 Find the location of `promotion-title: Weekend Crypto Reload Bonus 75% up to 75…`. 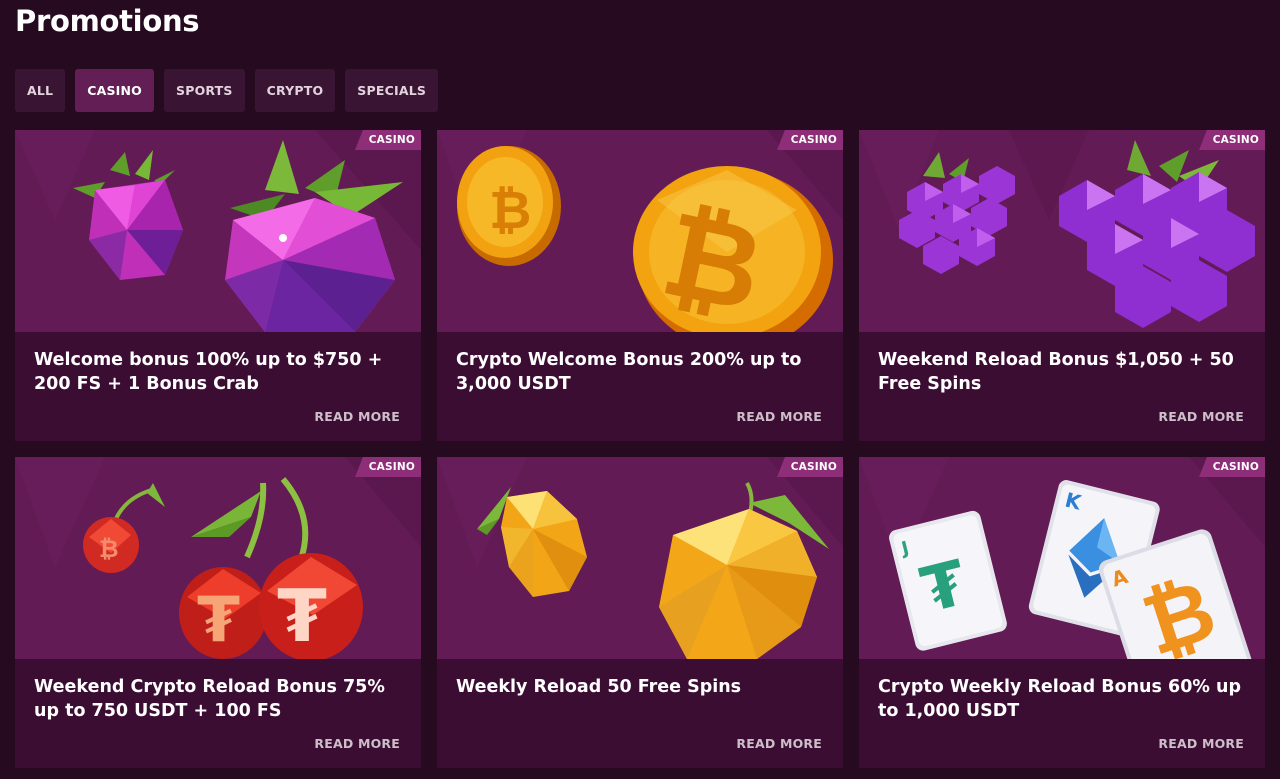

promotion-title: Weekend Crypto Reload Bonus 75% up to 75… is located at coordinates (209, 699).